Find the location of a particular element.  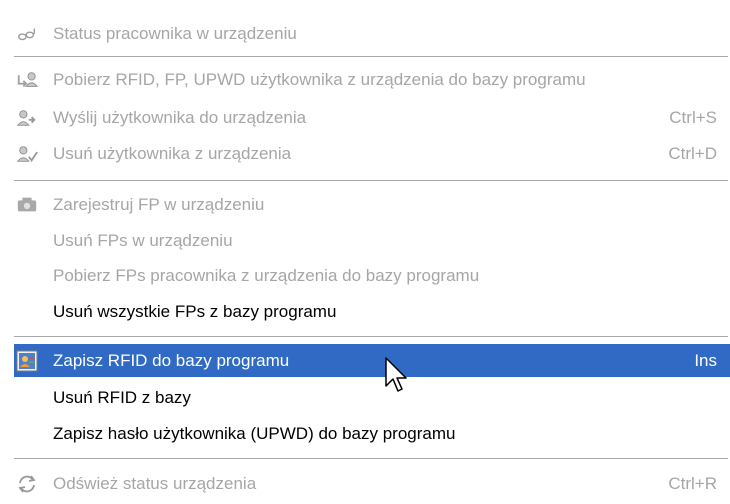

menu-item-send-user: Wyślij użytkownika do urządzenia Ctrl+S is located at coordinates (365, 117).